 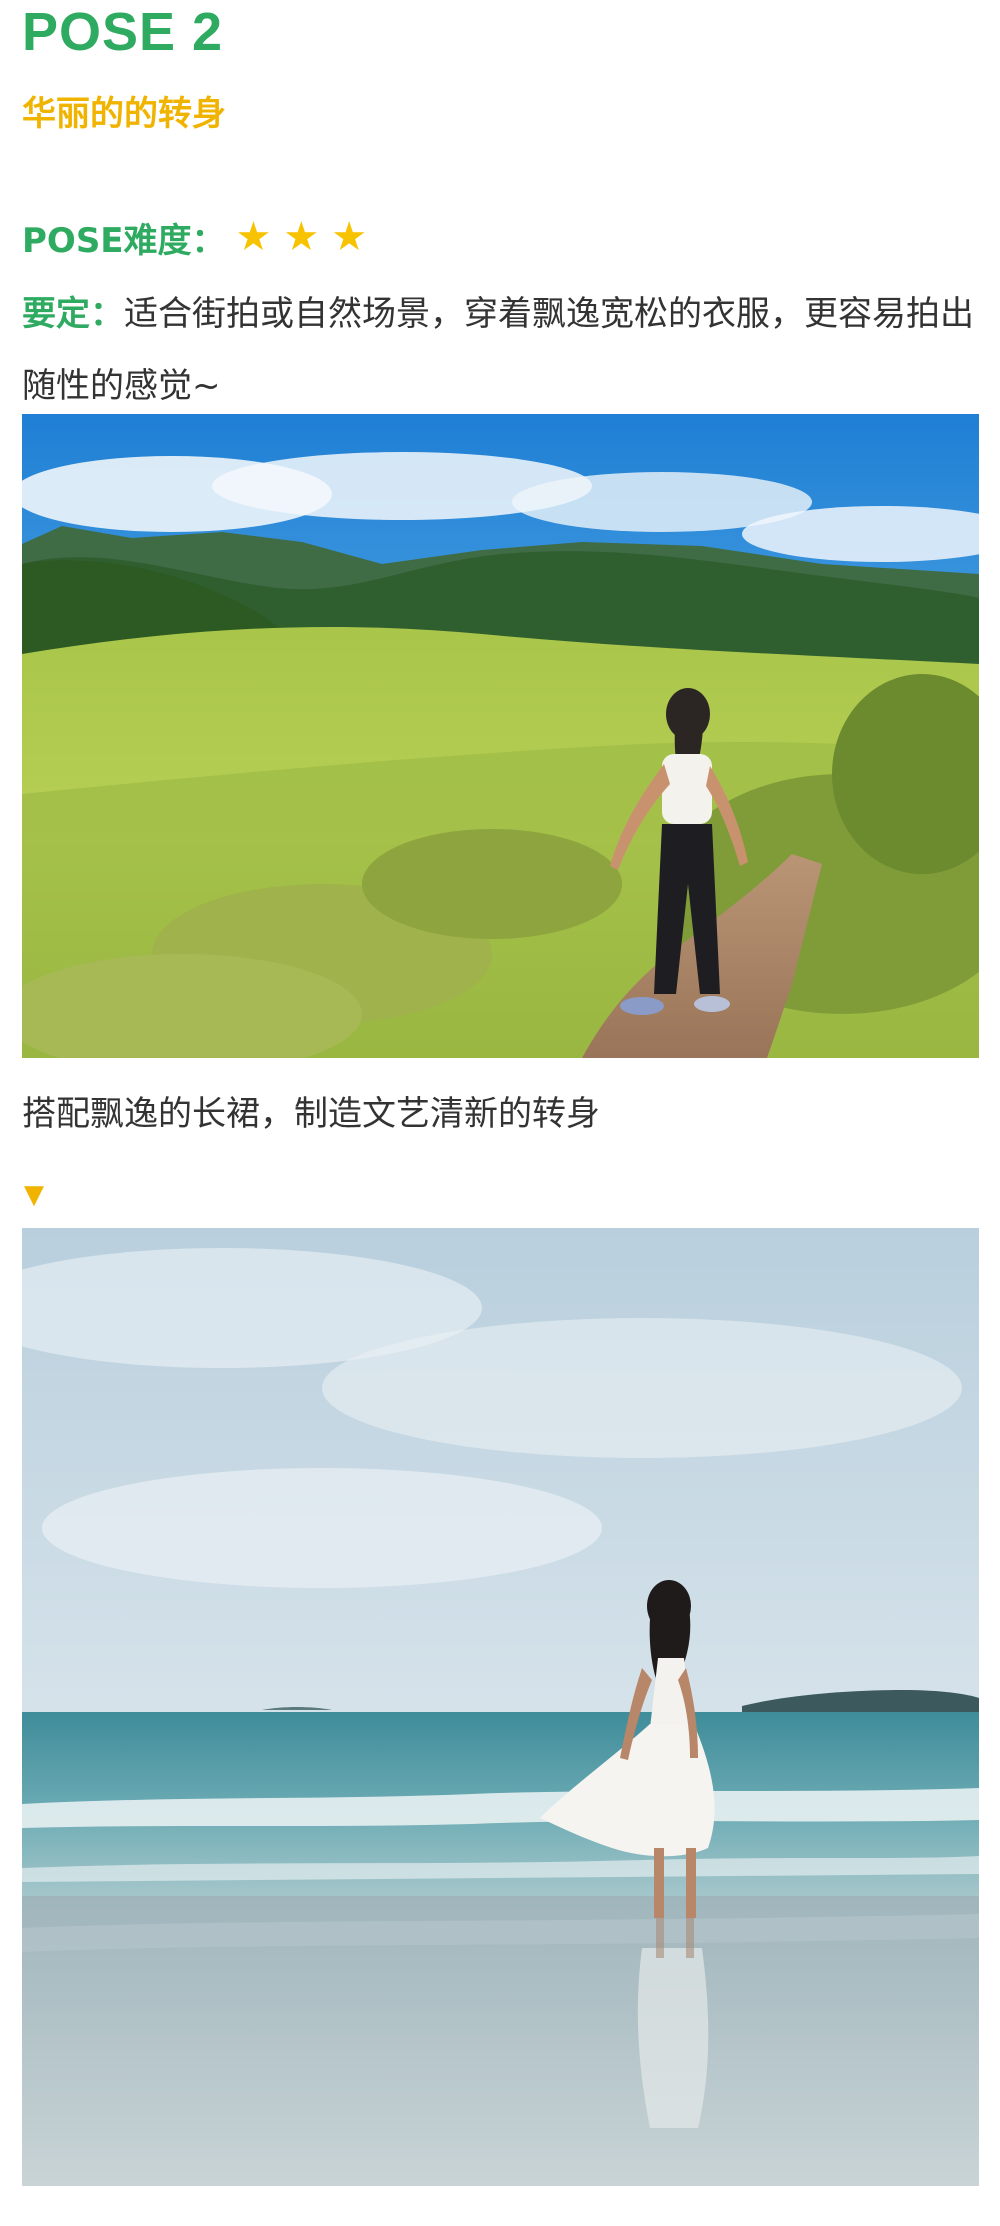 I want to click on key-points-text: 适合街拍或自然场景，穿着飘逸宽松的衣服，更容易拍出随性的感觉~, so click(x=498, y=350).